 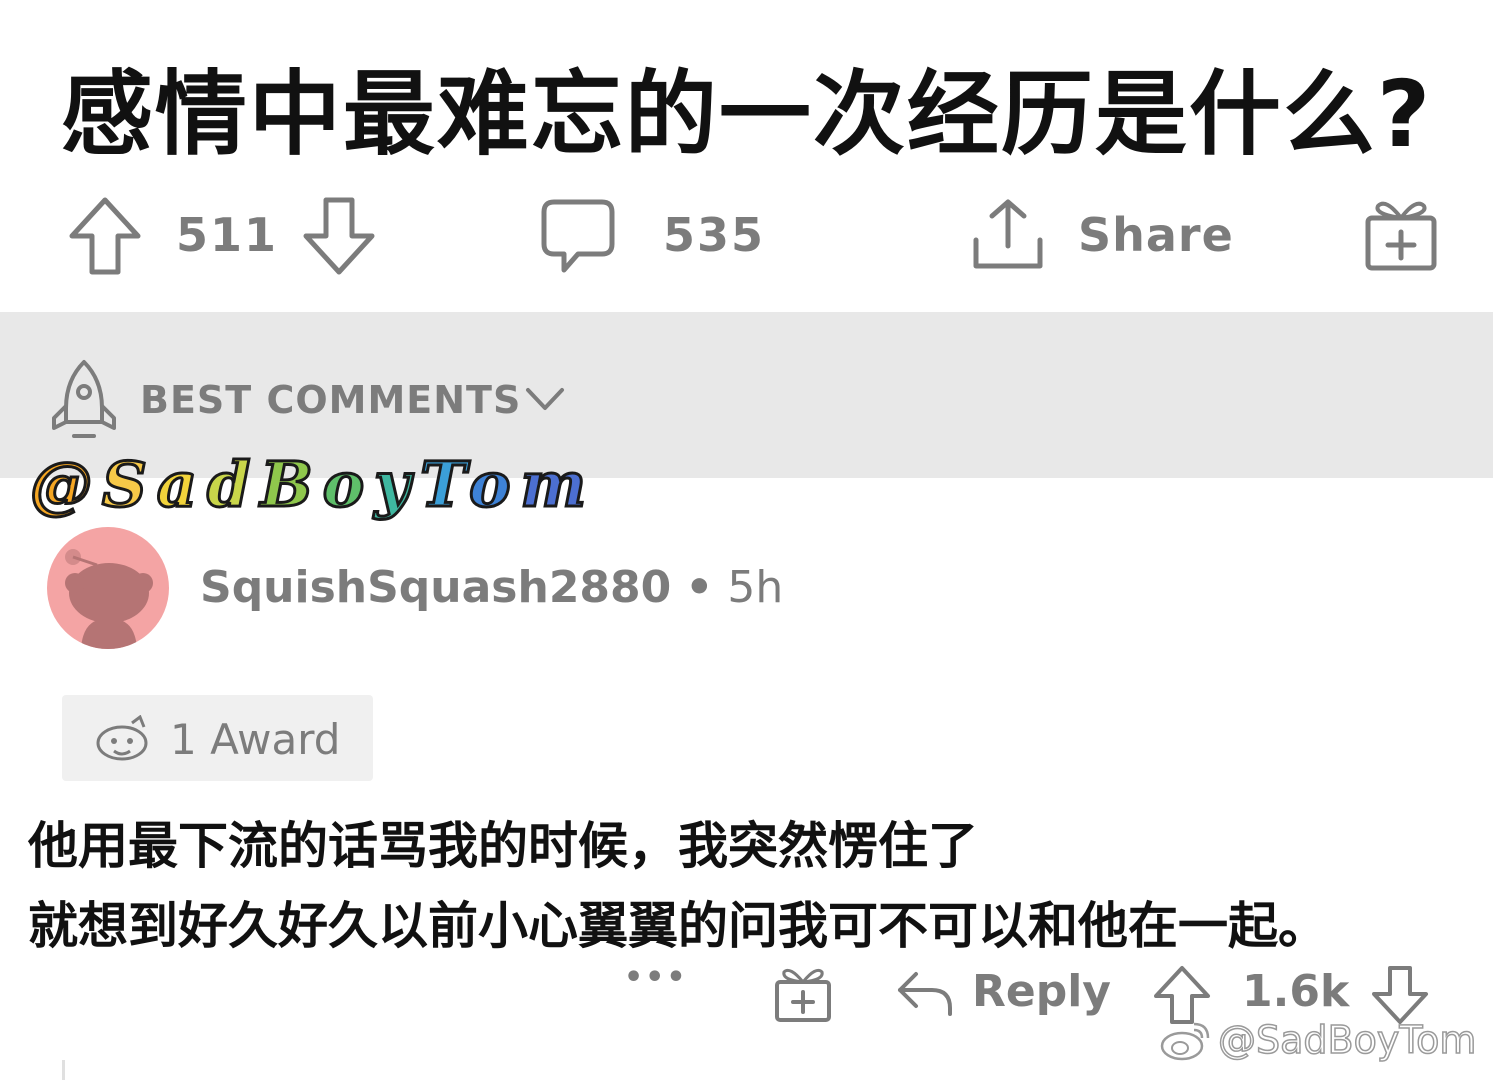 I want to click on upvote-count: 511, so click(x=227, y=235).